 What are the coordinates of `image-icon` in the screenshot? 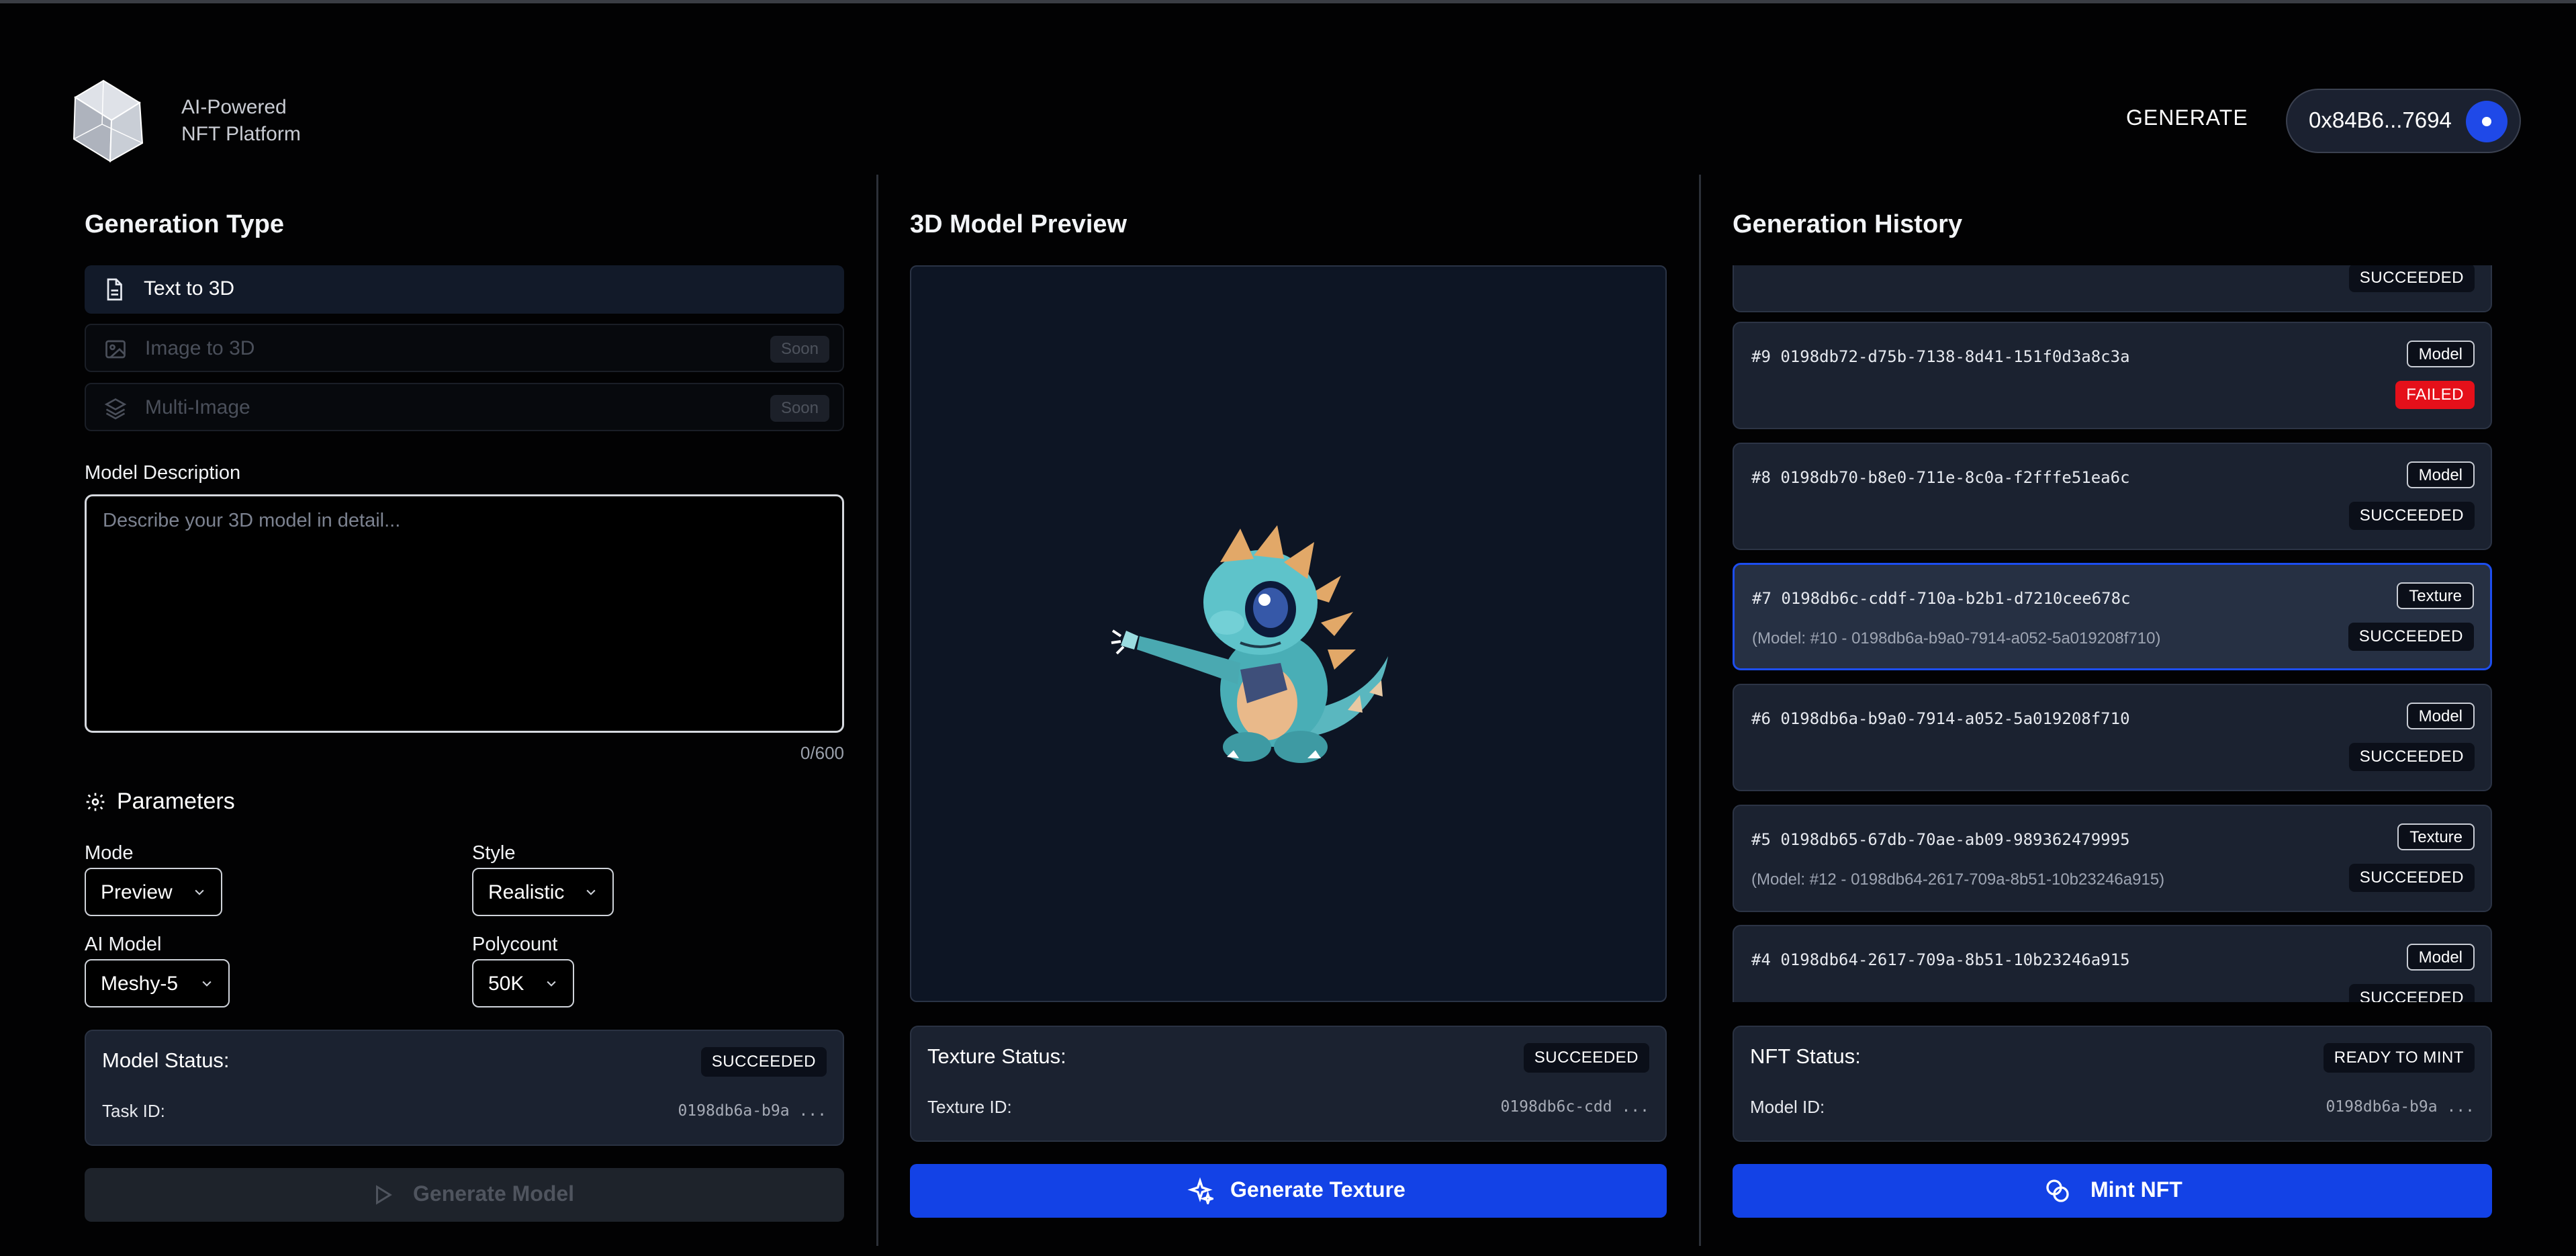 It's located at (115, 349).